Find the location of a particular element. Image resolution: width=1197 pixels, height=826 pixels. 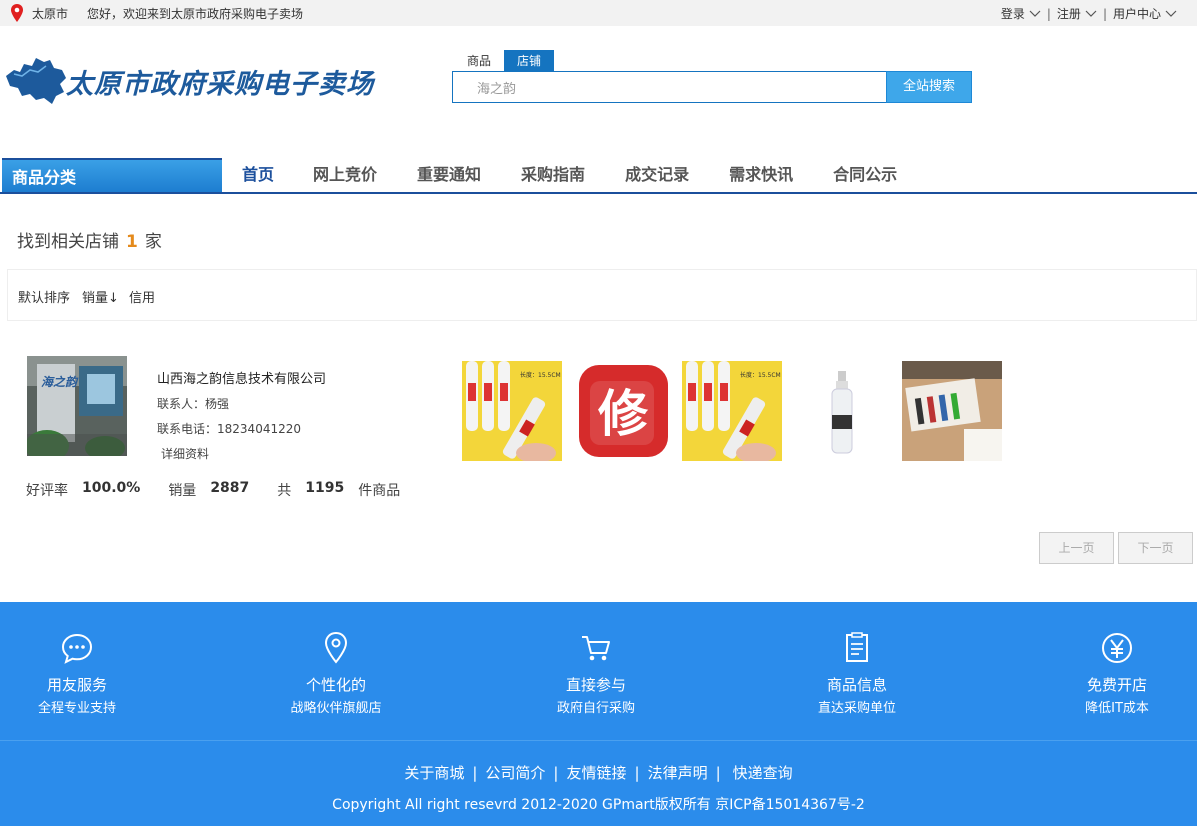

store-name: 山西海之韵信息技术有限公司 is located at coordinates (241, 377).